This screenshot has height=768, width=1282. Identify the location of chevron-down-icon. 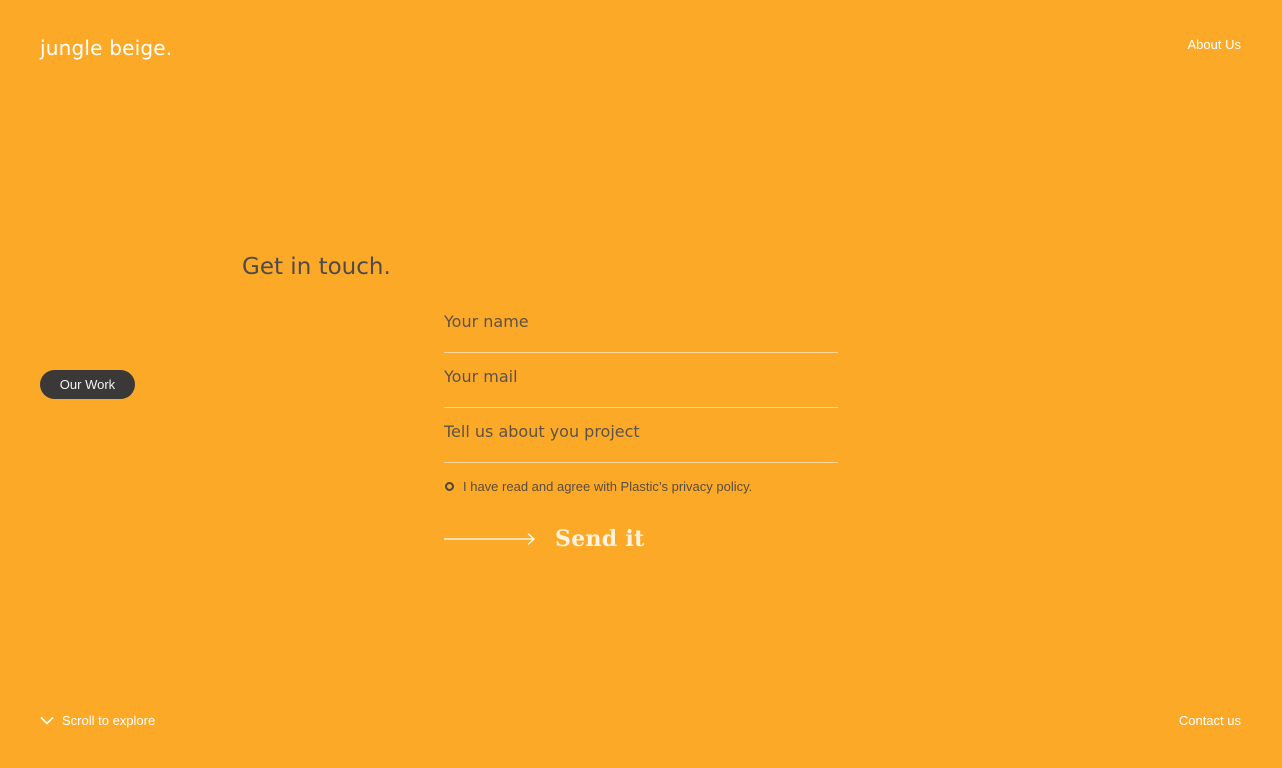
(47, 720).